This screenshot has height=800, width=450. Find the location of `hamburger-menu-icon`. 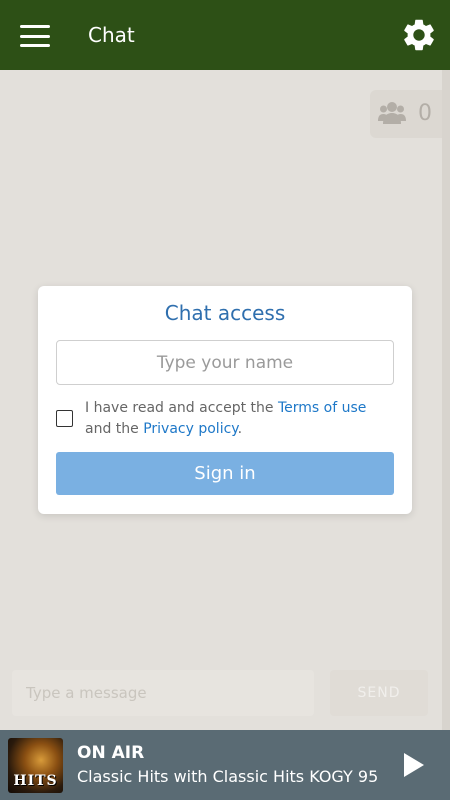

hamburger-menu-icon is located at coordinates (35, 36).